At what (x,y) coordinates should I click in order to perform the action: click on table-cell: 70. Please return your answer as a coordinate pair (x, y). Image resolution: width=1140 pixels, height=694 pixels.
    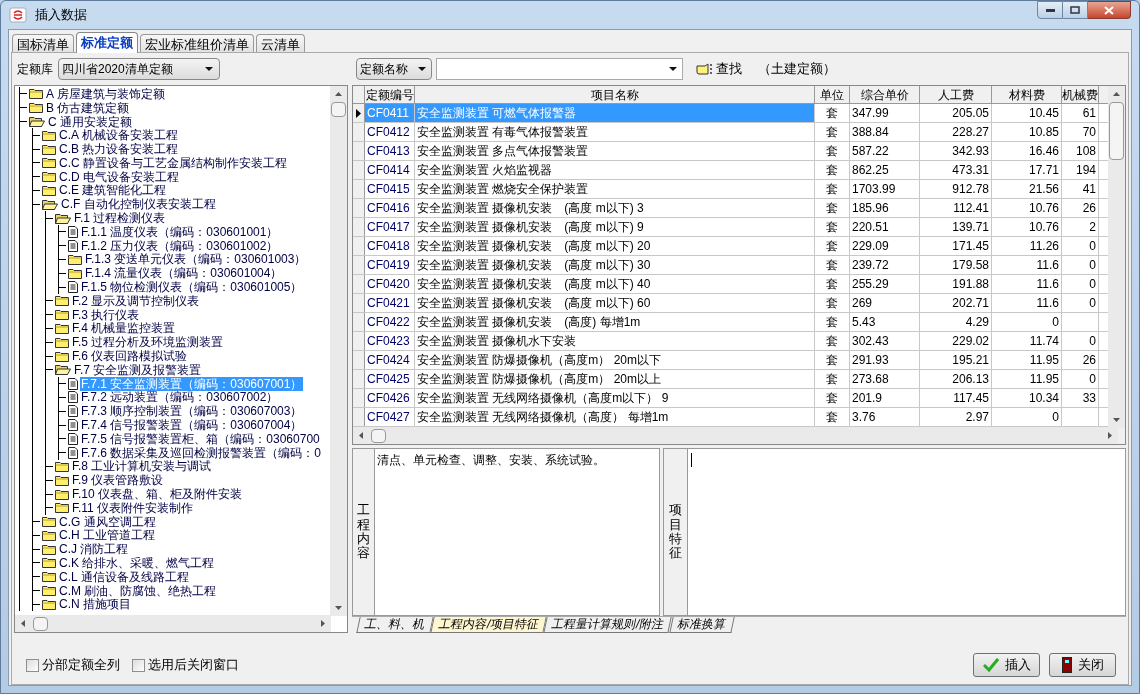
    Looking at the image, I should click on (1080, 132).